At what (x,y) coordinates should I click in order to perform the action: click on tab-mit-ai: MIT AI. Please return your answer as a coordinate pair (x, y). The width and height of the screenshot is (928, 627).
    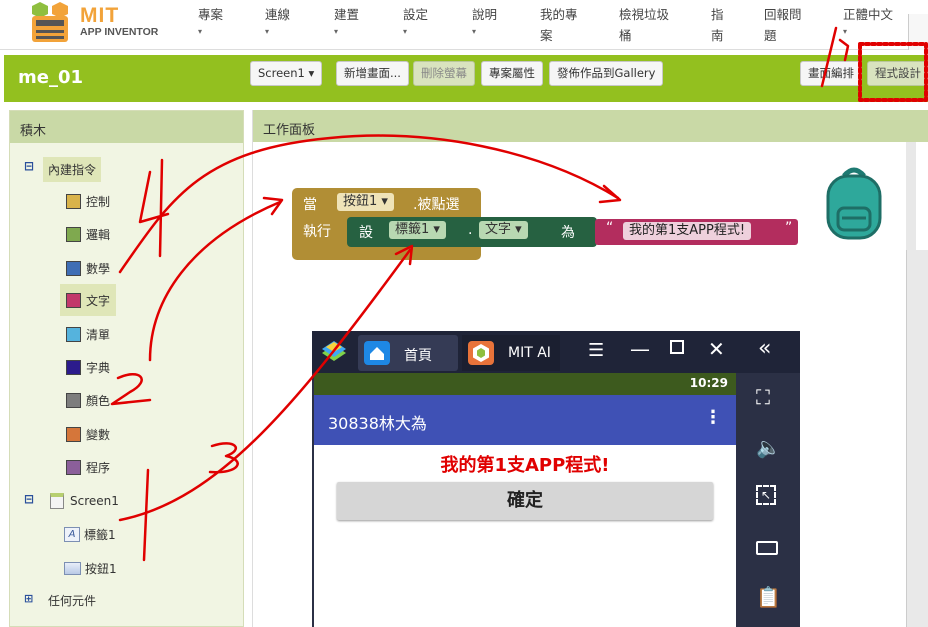
    Looking at the image, I should click on (511, 353).